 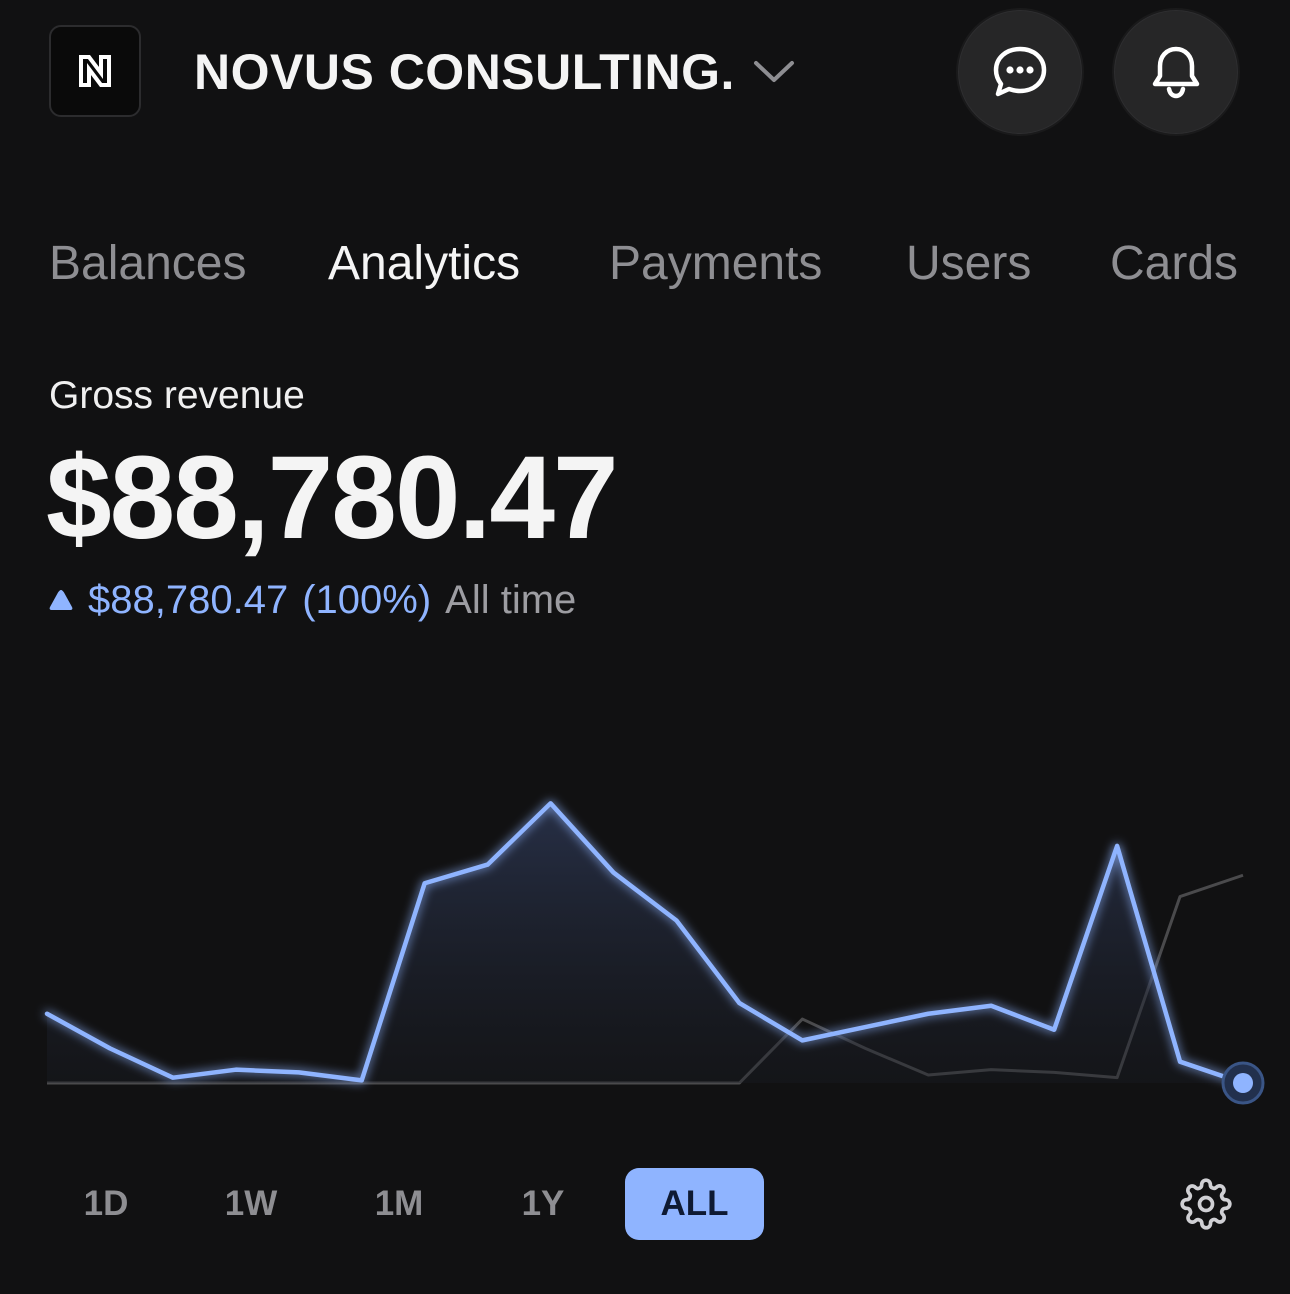 What do you see at coordinates (61, 600) in the screenshot?
I see `triangle-up-icon` at bounding box center [61, 600].